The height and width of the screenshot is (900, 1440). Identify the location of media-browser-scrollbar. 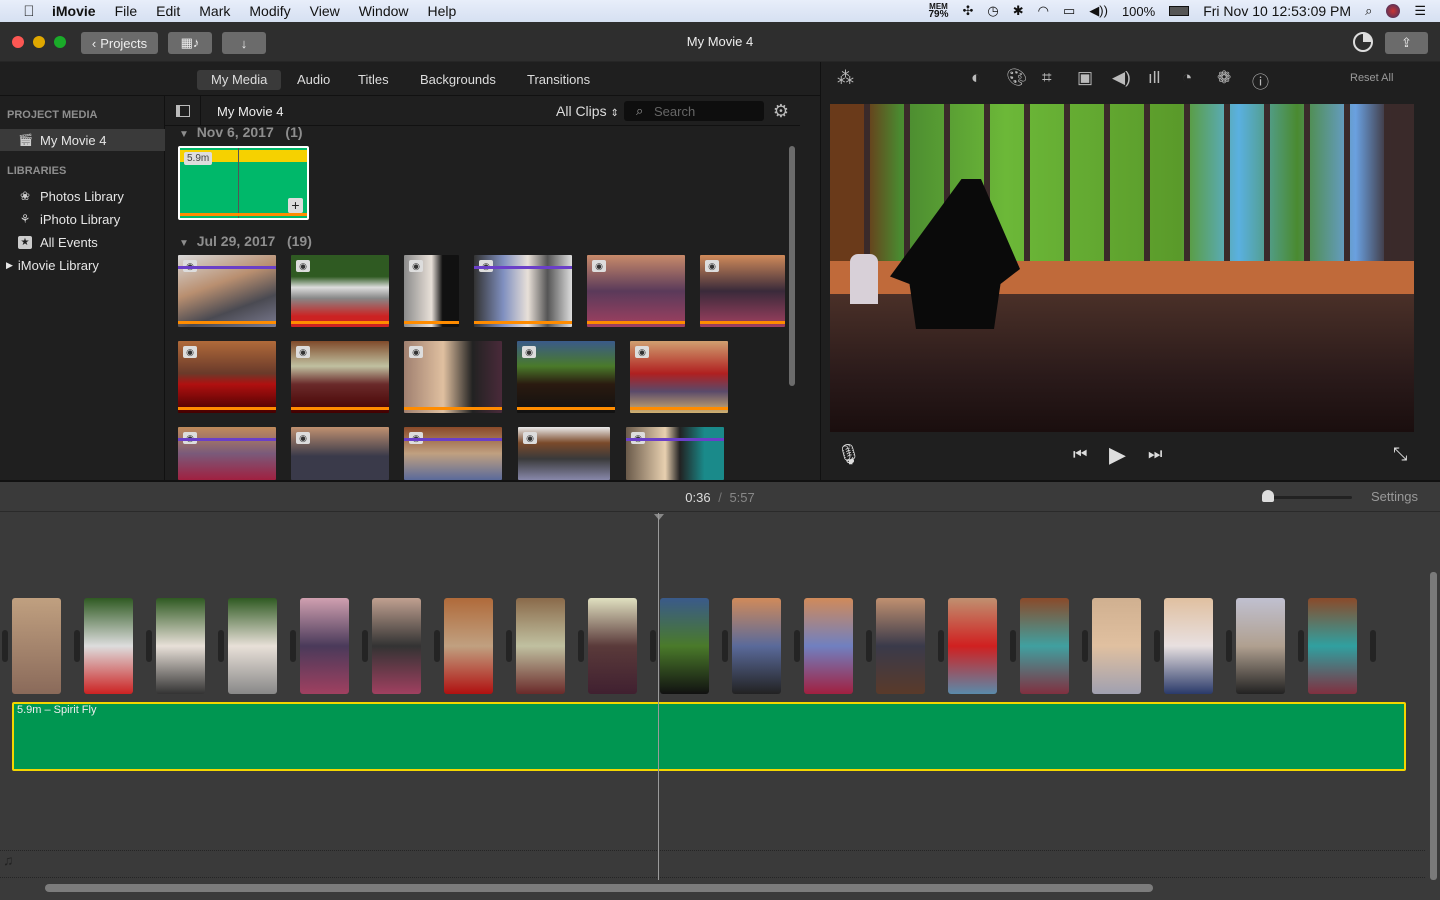
(792, 266).